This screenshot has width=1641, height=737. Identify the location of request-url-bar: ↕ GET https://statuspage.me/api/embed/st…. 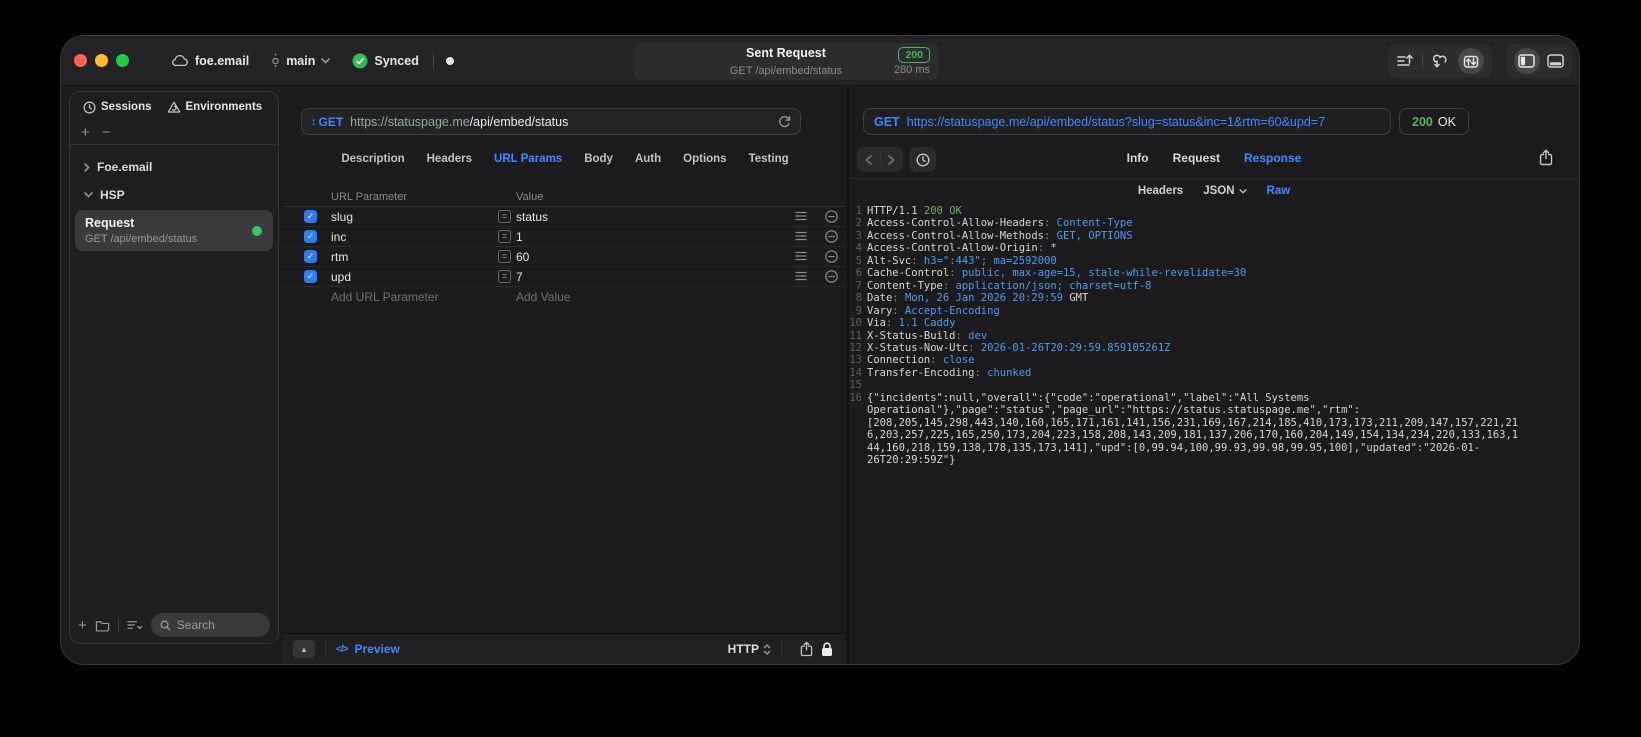
(551, 121).